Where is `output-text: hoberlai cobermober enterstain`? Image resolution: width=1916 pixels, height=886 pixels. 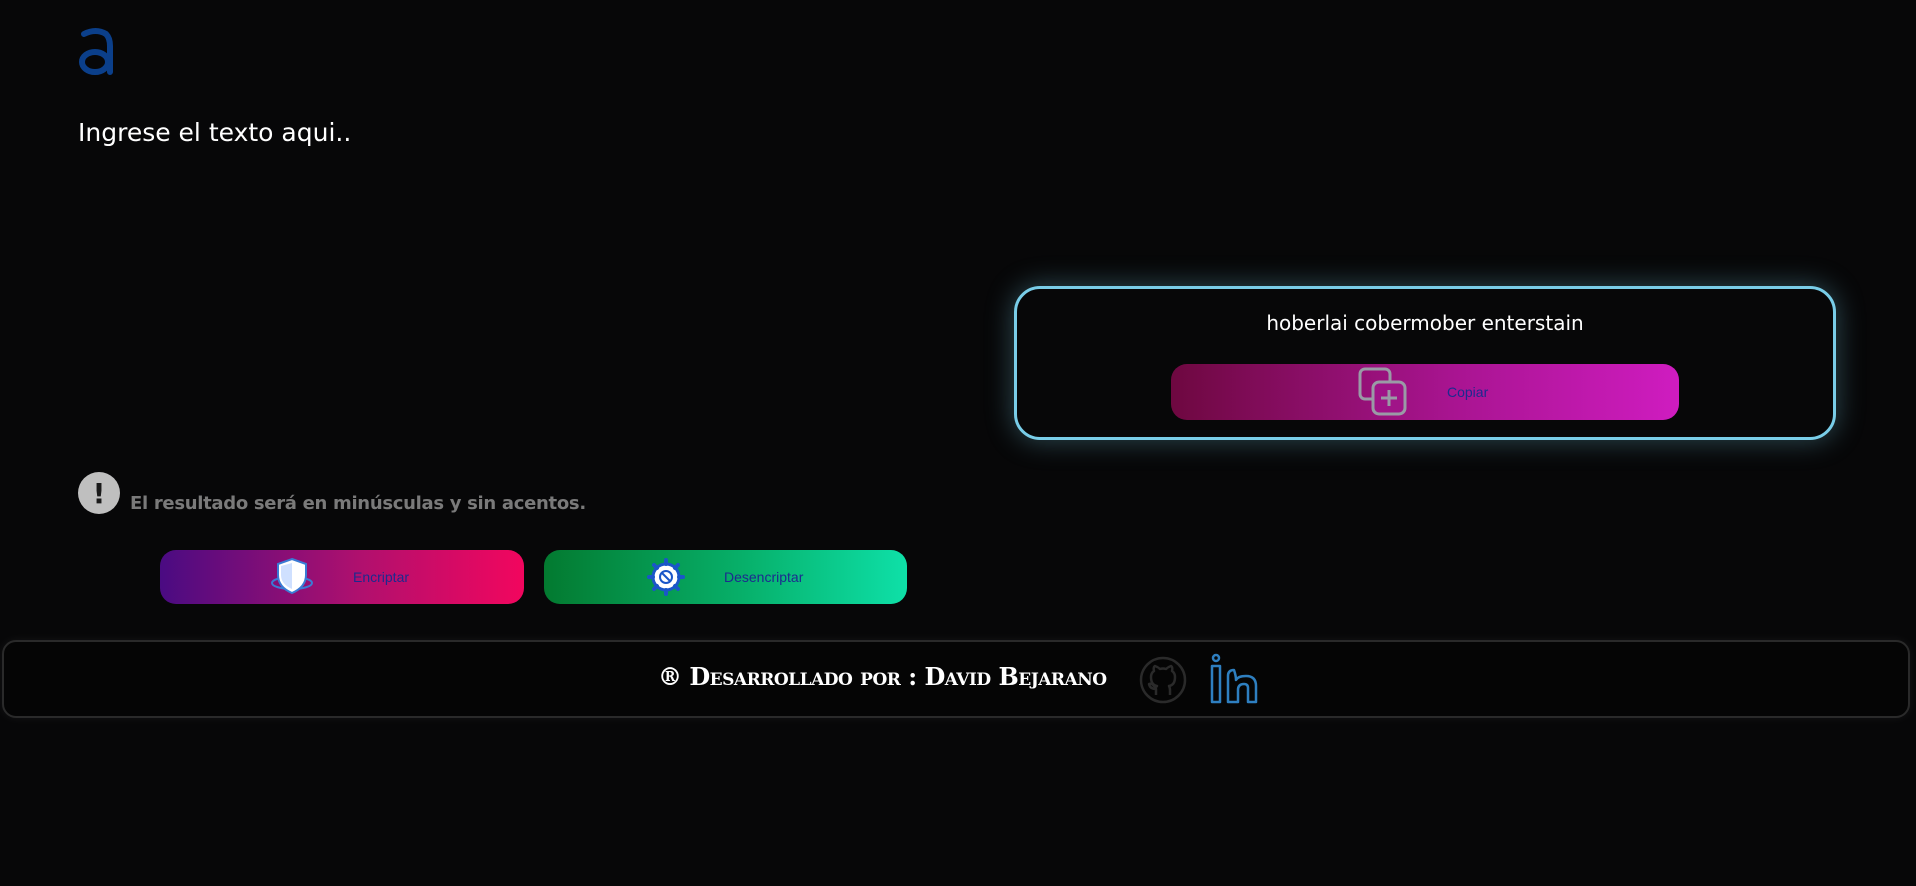 output-text: hoberlai cobermober enterstain is located at coordinates (1425, 323).